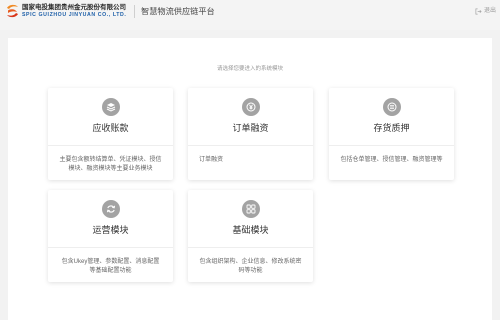 This screenshot has height=320, width=500. What do you see at coordinates (391, 128) in the screenshot?
I see `module-title: 存货质押` at bounding box center [391, 128].